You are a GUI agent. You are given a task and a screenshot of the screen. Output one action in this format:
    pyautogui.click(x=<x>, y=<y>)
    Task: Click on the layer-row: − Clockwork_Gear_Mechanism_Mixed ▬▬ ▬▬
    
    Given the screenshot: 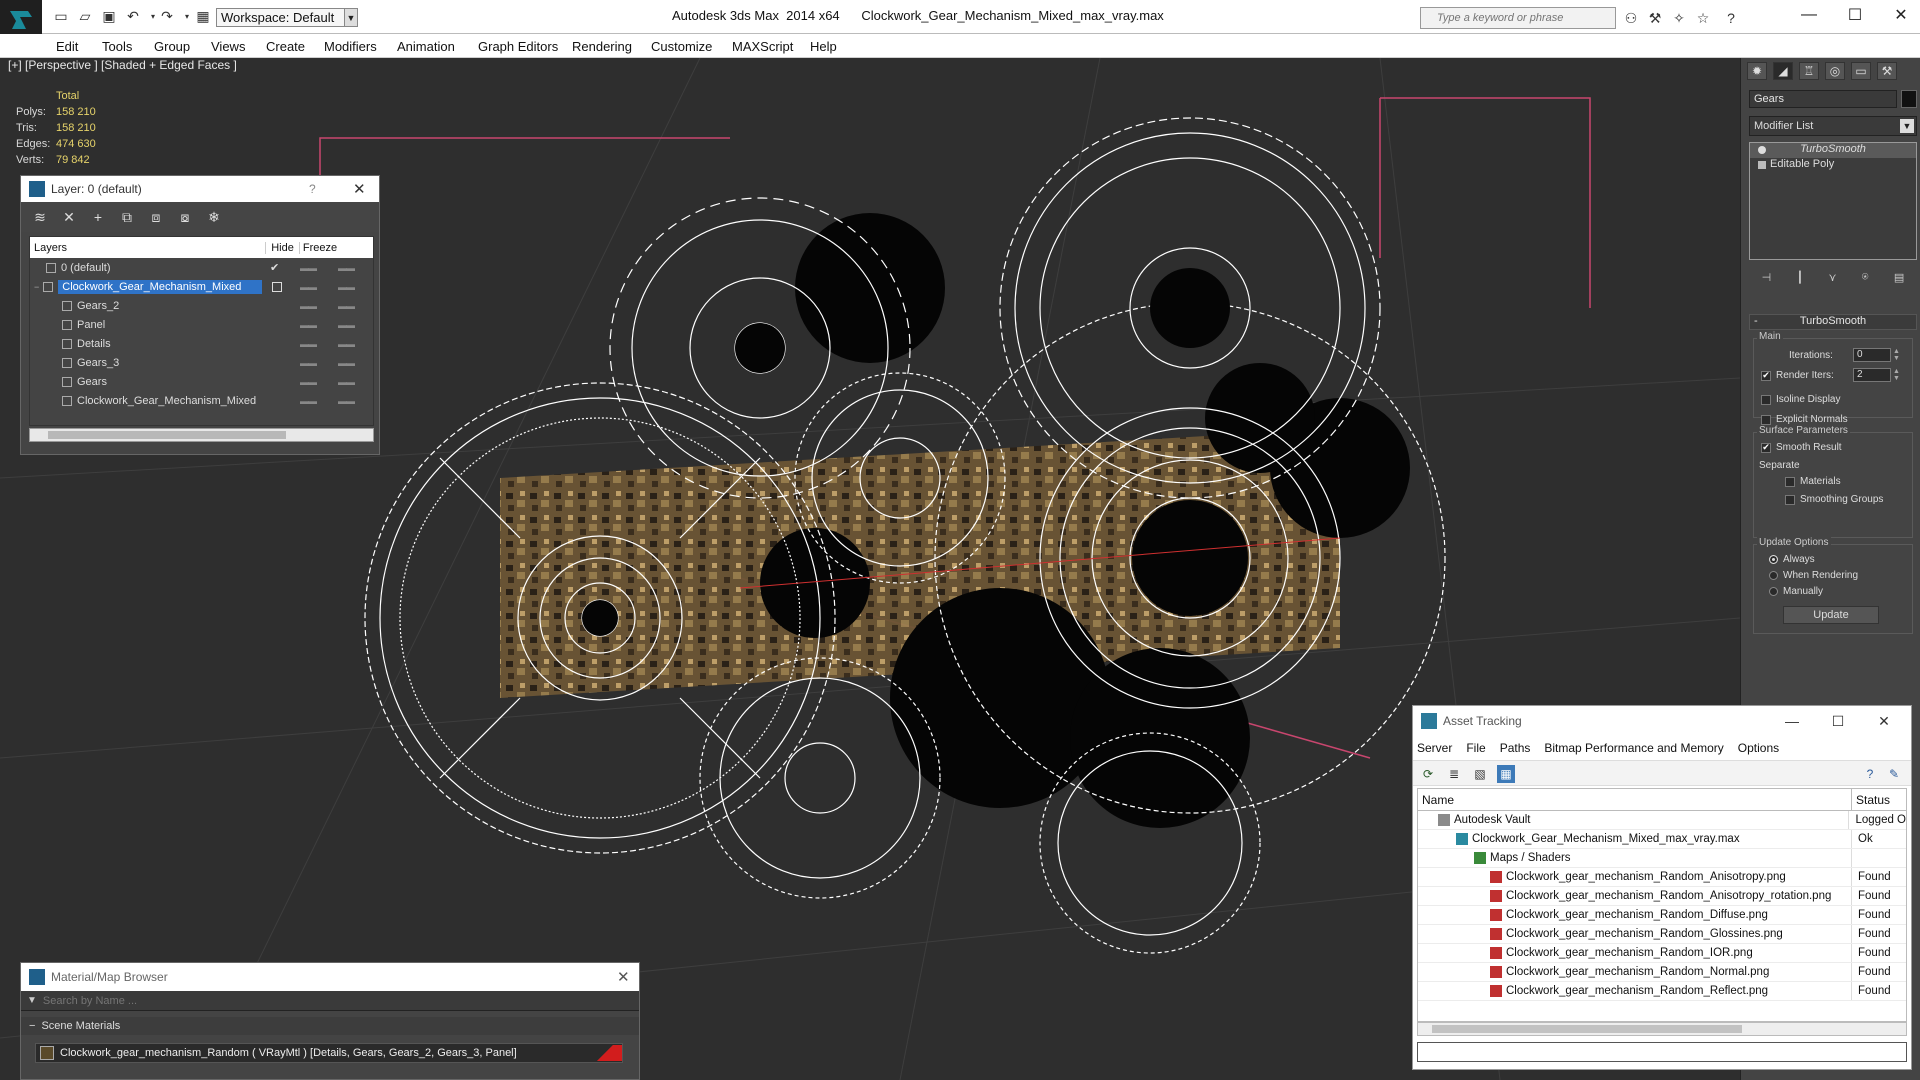 What is the action you would take?
    pyautogui.click(x=201, y=286)
    